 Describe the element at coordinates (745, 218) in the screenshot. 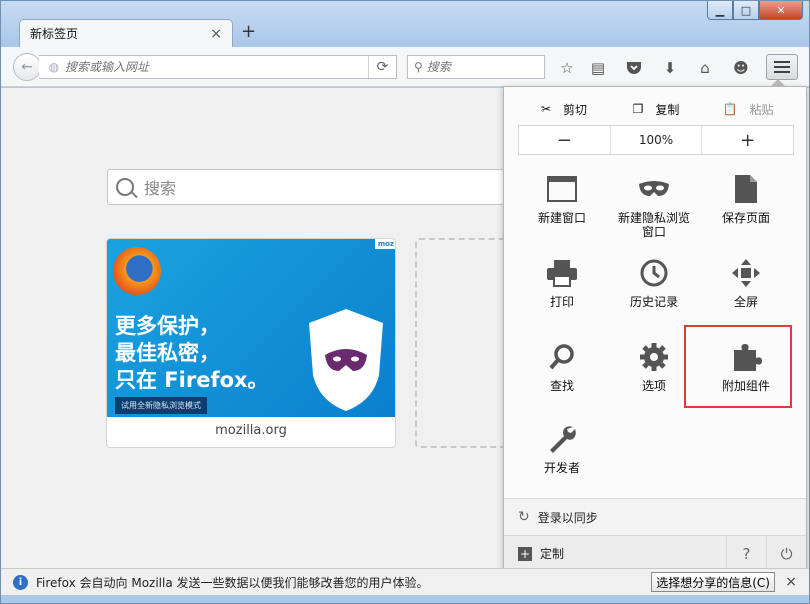

I see `menu-item-label: 保存页面` at that location.